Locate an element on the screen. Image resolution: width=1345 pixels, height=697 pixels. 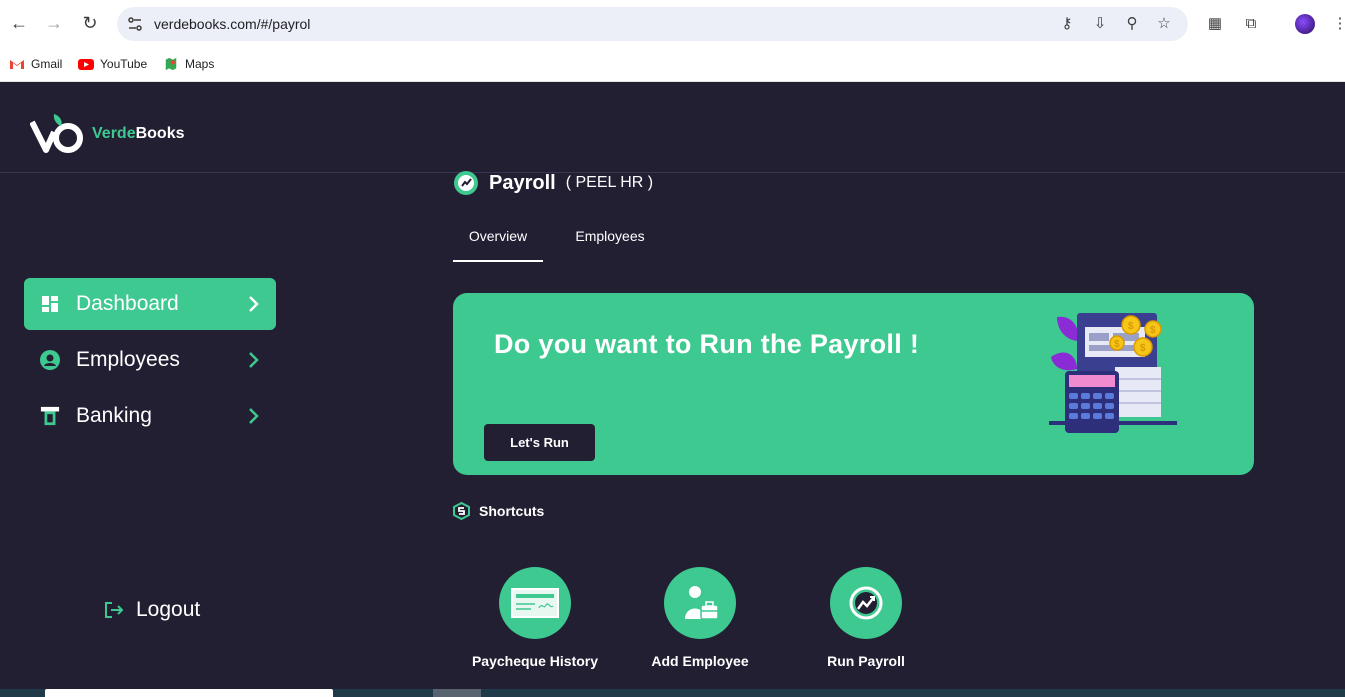
user-circle-icon is located at coordinates (50, 360).